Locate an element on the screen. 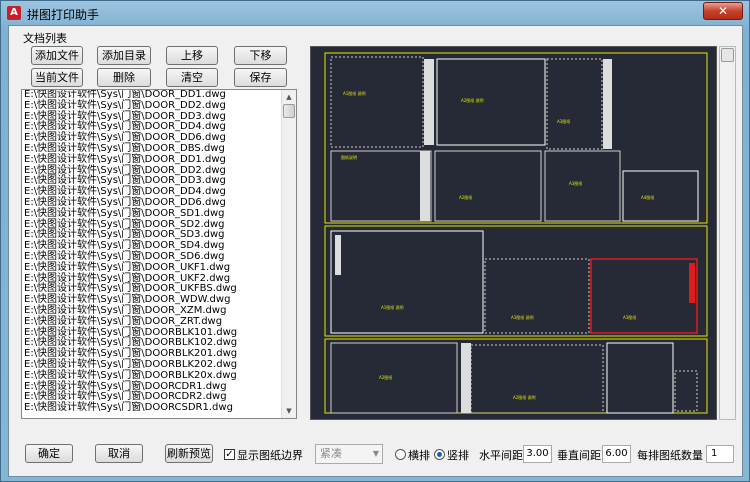 The width and height of the screenshot is (750, 482). sheet-4-note: 图纸说明 is located at coordinates (349, 157).